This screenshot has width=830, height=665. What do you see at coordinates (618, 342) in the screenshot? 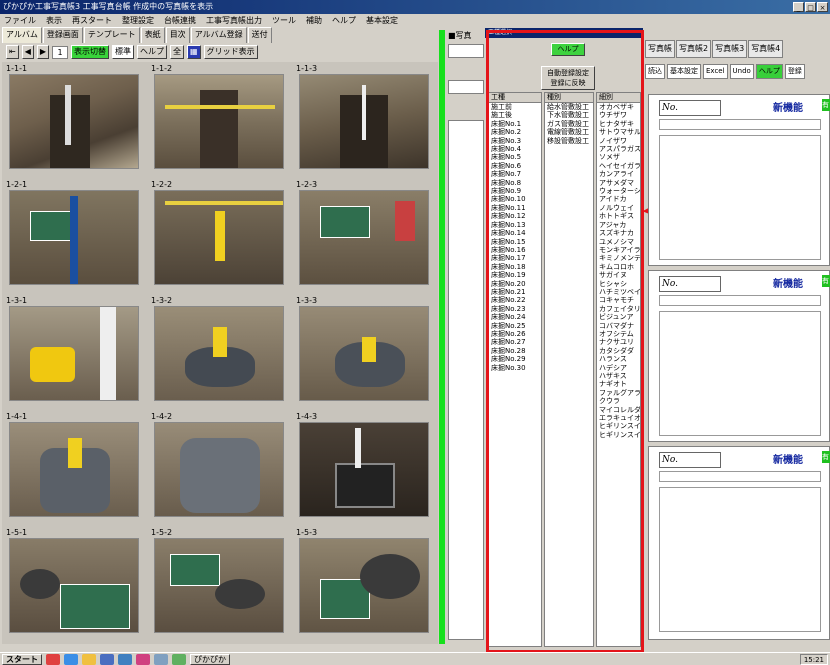
I see `list-item: ナクサユリ` at bounding box center [618, 342].